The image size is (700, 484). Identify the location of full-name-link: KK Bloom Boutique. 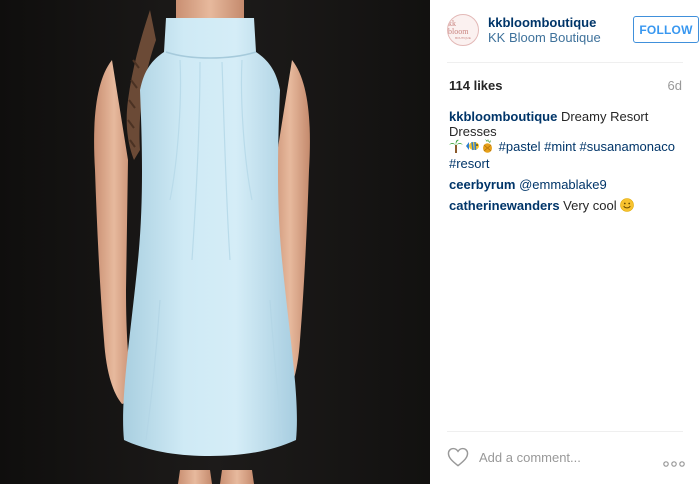
(544, 37).